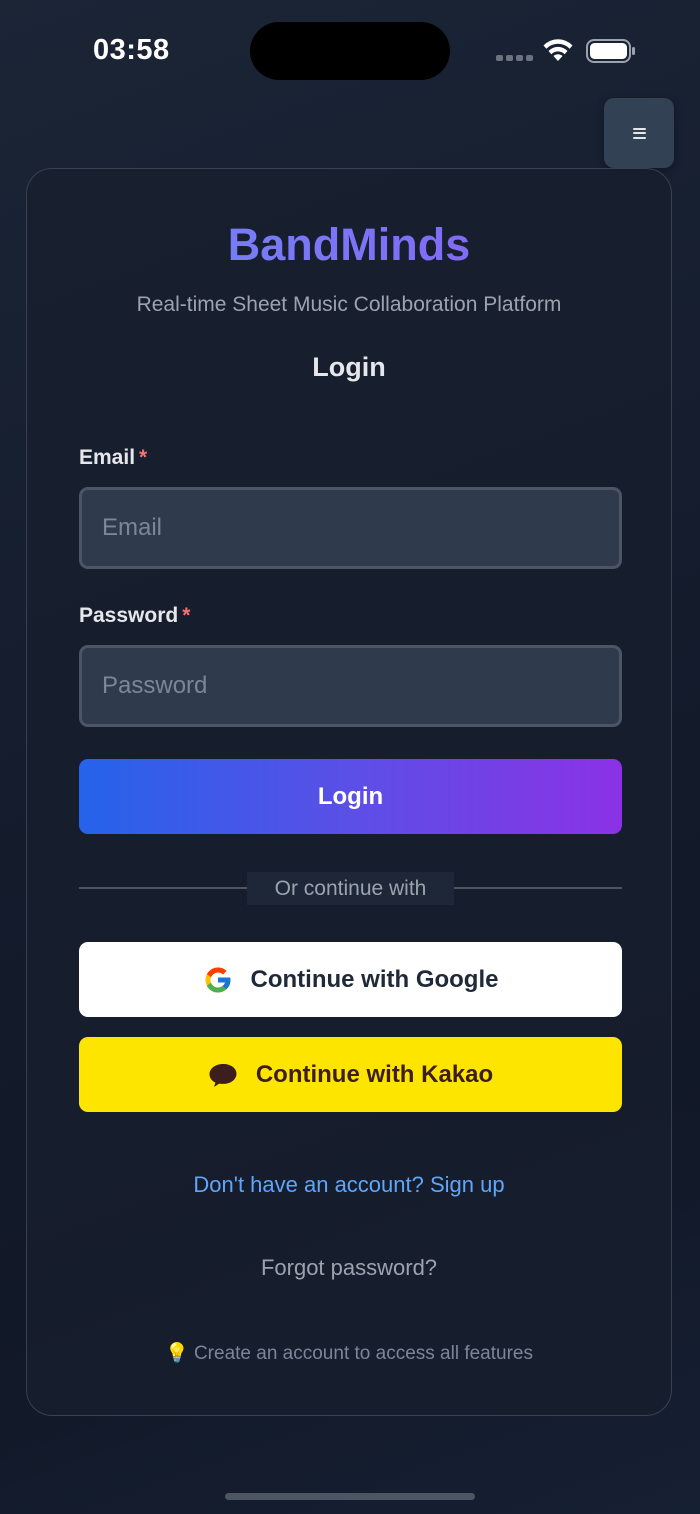 The height and width of the screenshot is (1514, 700). What do you see at coordinates (350, 528) in the screenshot?
I see `email-field` at bounding box center [350, 528].